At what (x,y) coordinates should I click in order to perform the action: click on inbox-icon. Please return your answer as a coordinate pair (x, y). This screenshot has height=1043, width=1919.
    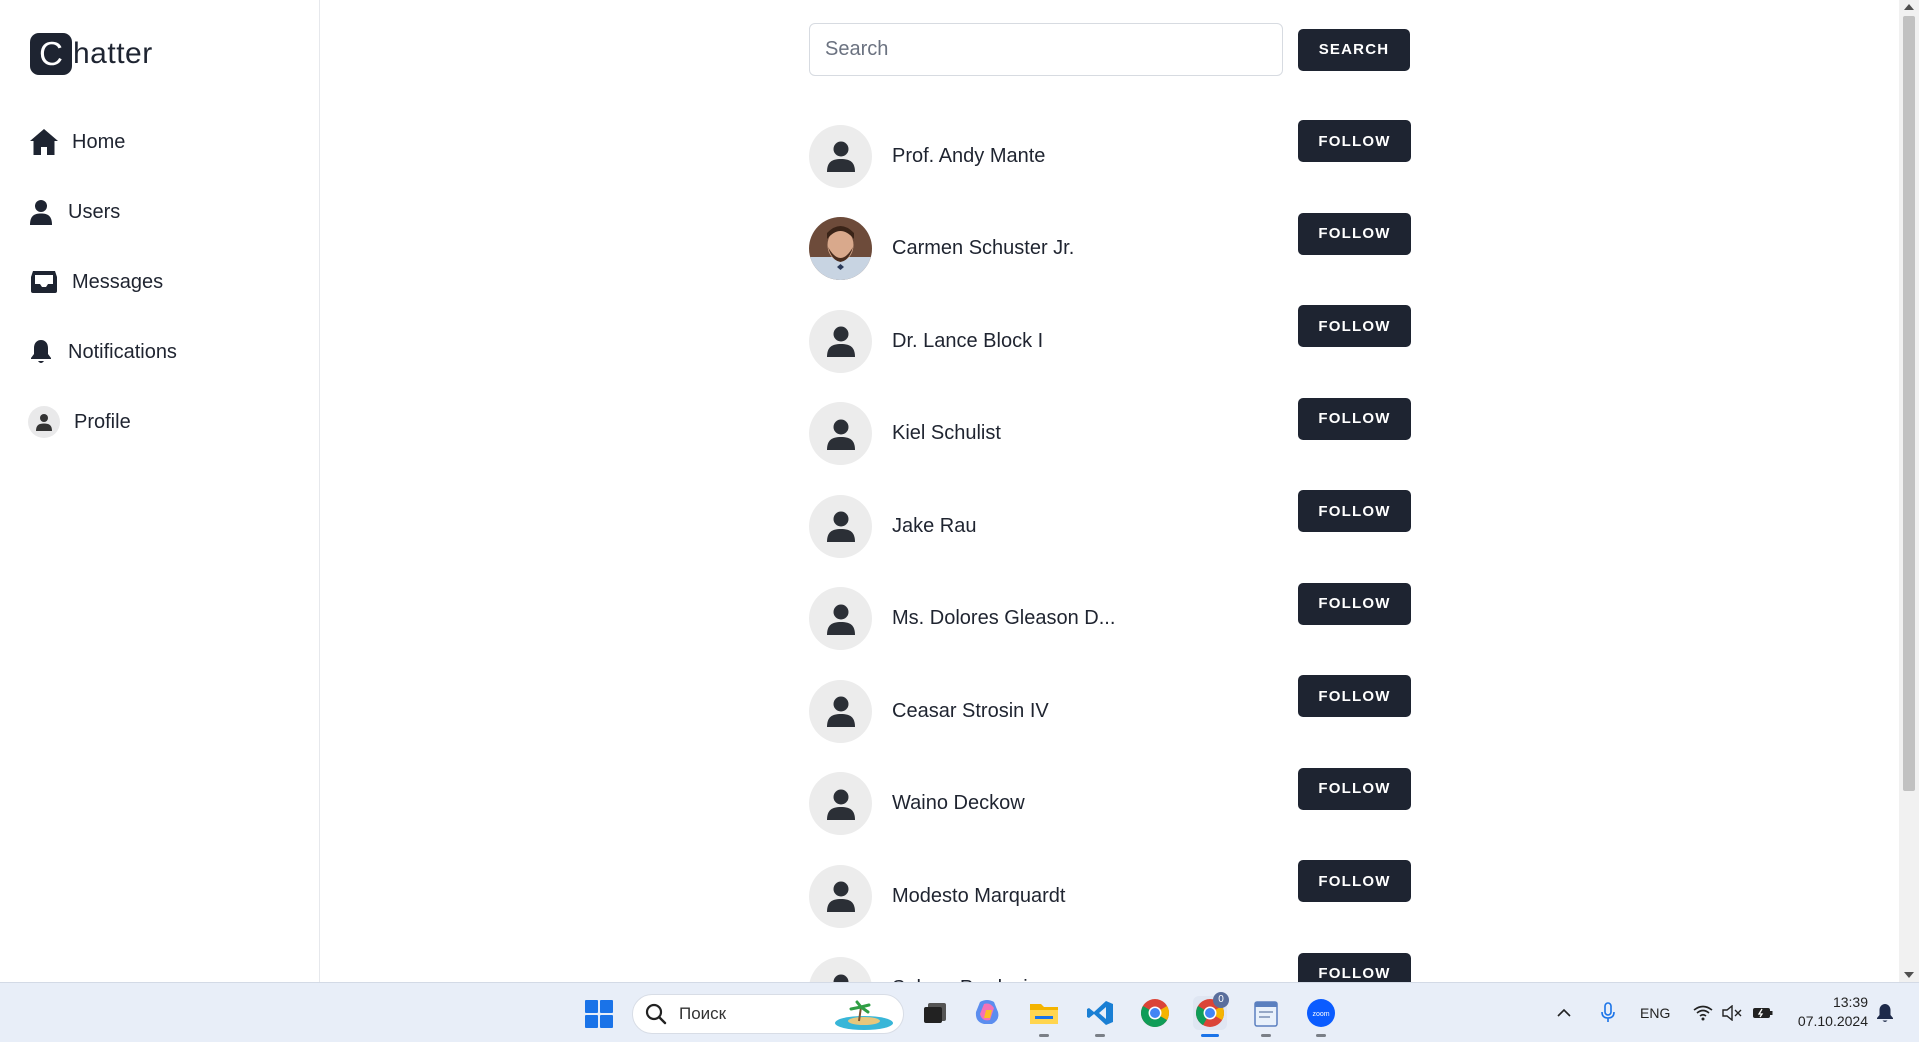
    Looking at the image, I should click on (44, 282).